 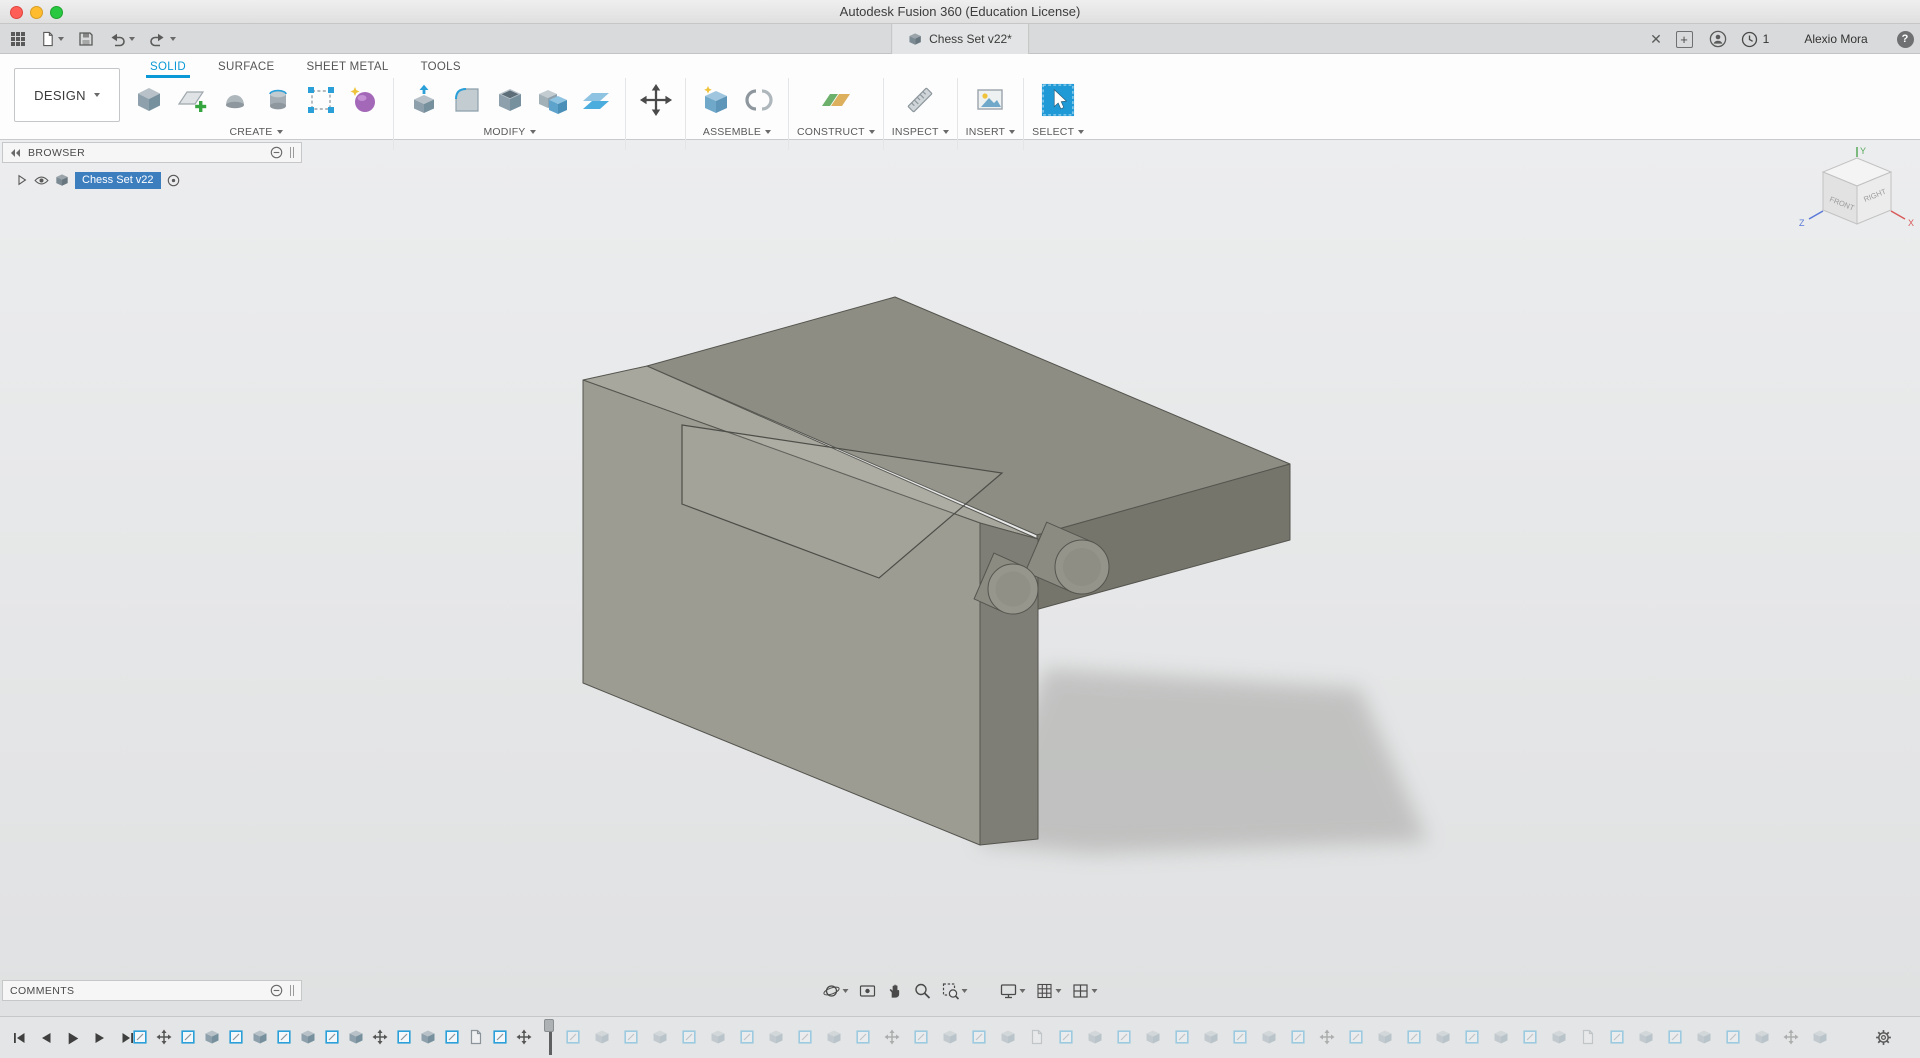 What do you see at coordinates (100, 1038) in the screenshot?
I see `step-forward-button` at bounding box center [100, 1038].